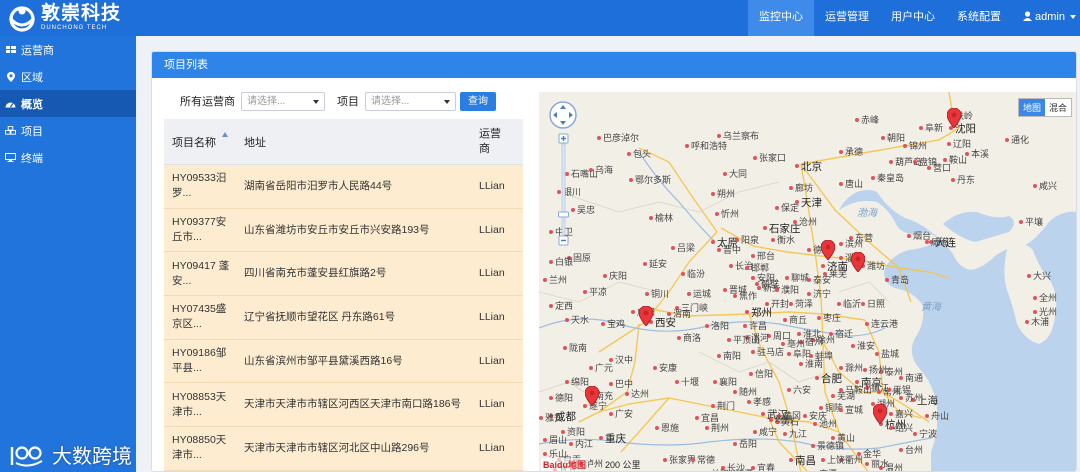 The width and height of the screenshot is (1080, 472). Describe the element at coordinates (847, 18) in the screenshot. I see `nav-operations: 运营管理` at that location.